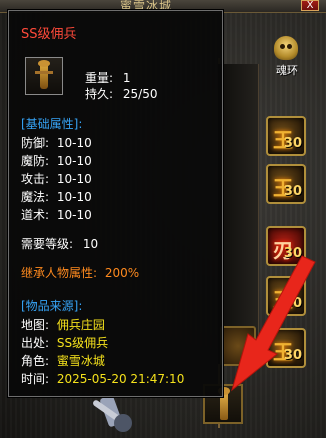 The height and width of the screenshot is (438, 326). I want to click on inherit-attribute-row: 继承人物属性: 200%, so click(80, 272).